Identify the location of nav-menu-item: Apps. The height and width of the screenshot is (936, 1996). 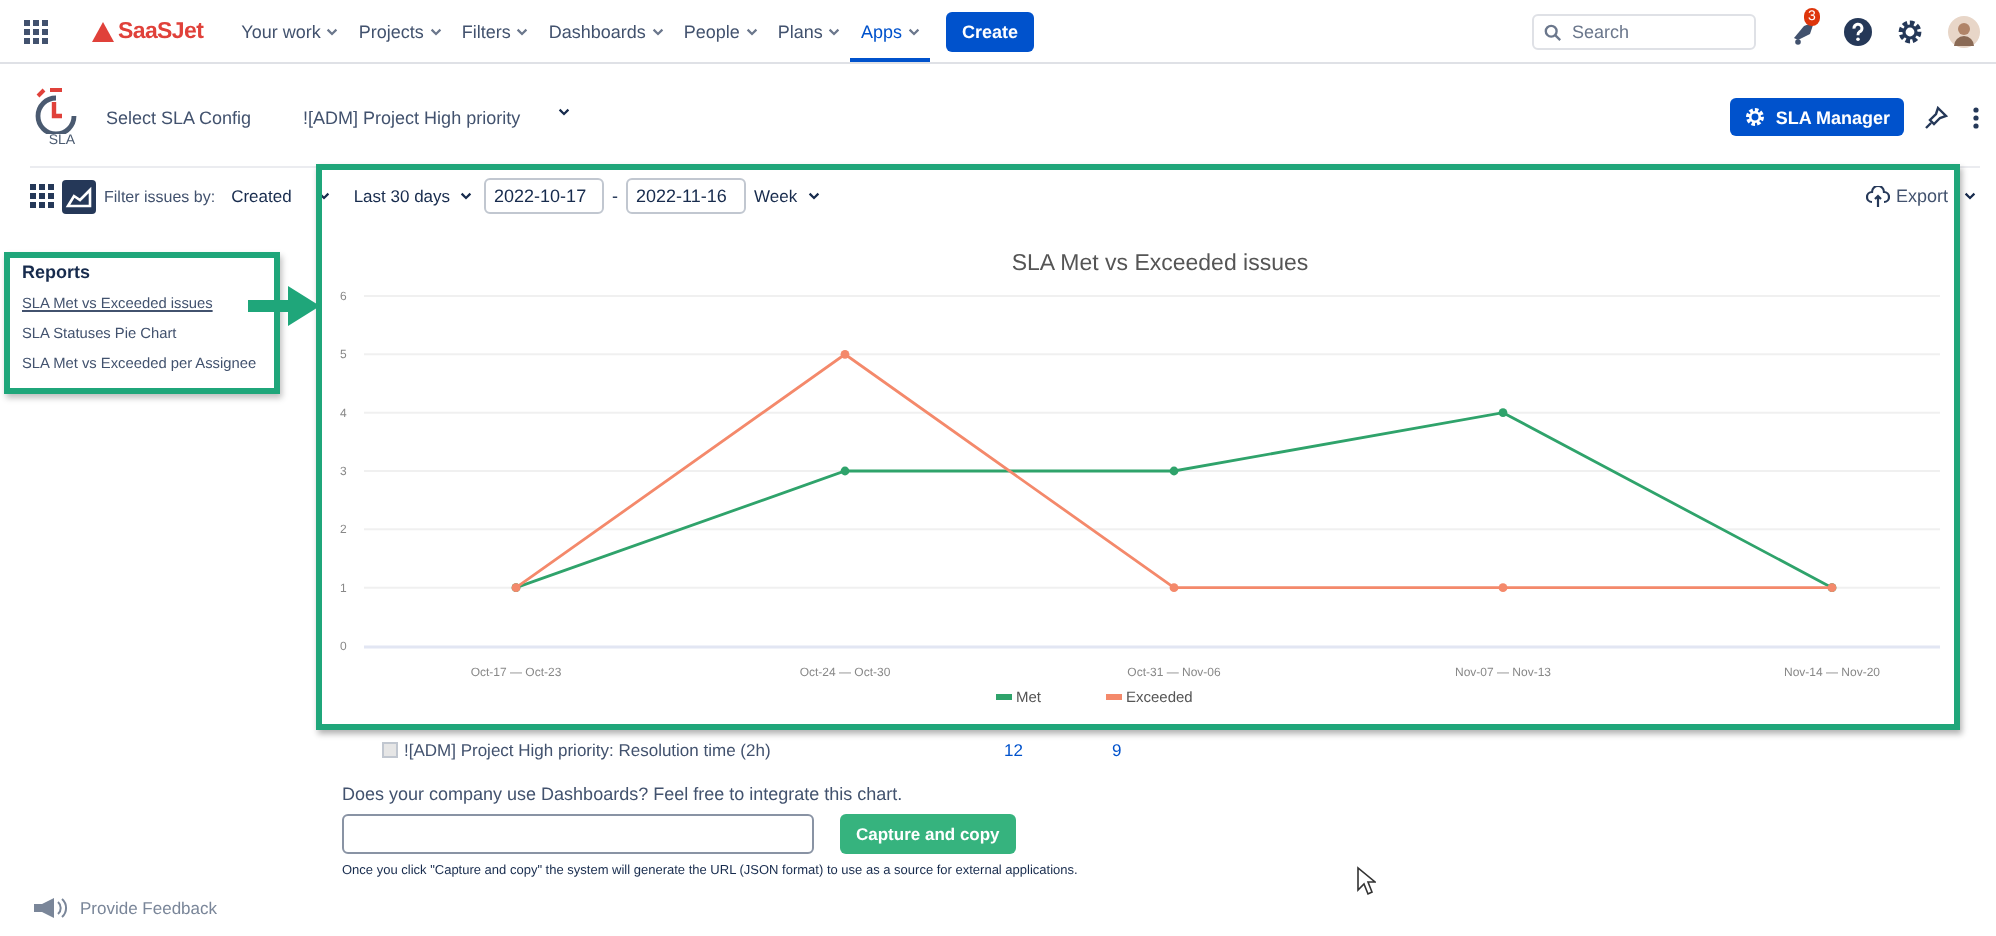
(890, 31).